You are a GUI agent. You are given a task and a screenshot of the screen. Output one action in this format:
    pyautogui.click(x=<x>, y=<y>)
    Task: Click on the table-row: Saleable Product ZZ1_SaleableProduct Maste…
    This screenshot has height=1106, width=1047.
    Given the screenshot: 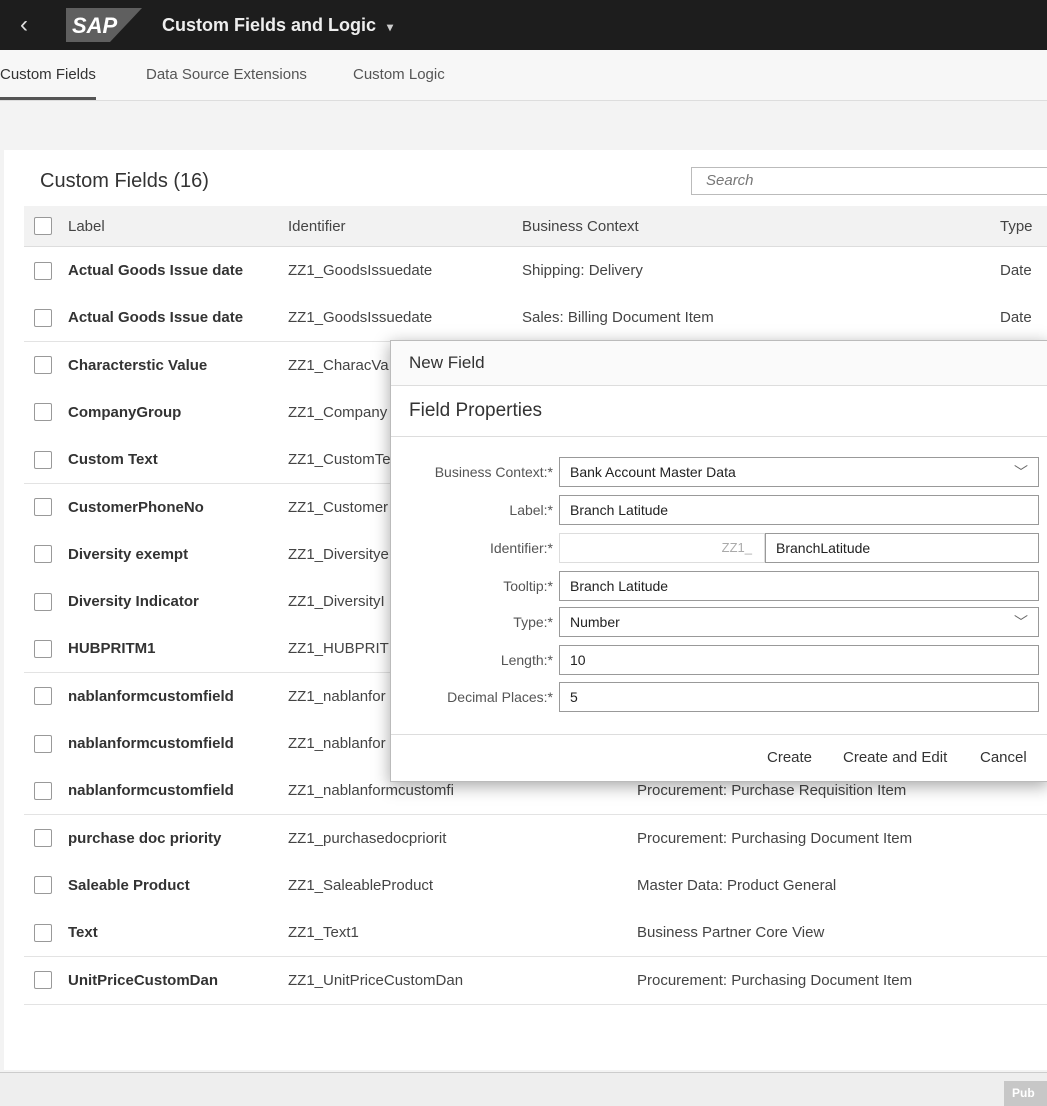 What is the action you would take?
    pyautogui.click(x=535, y=885)
    